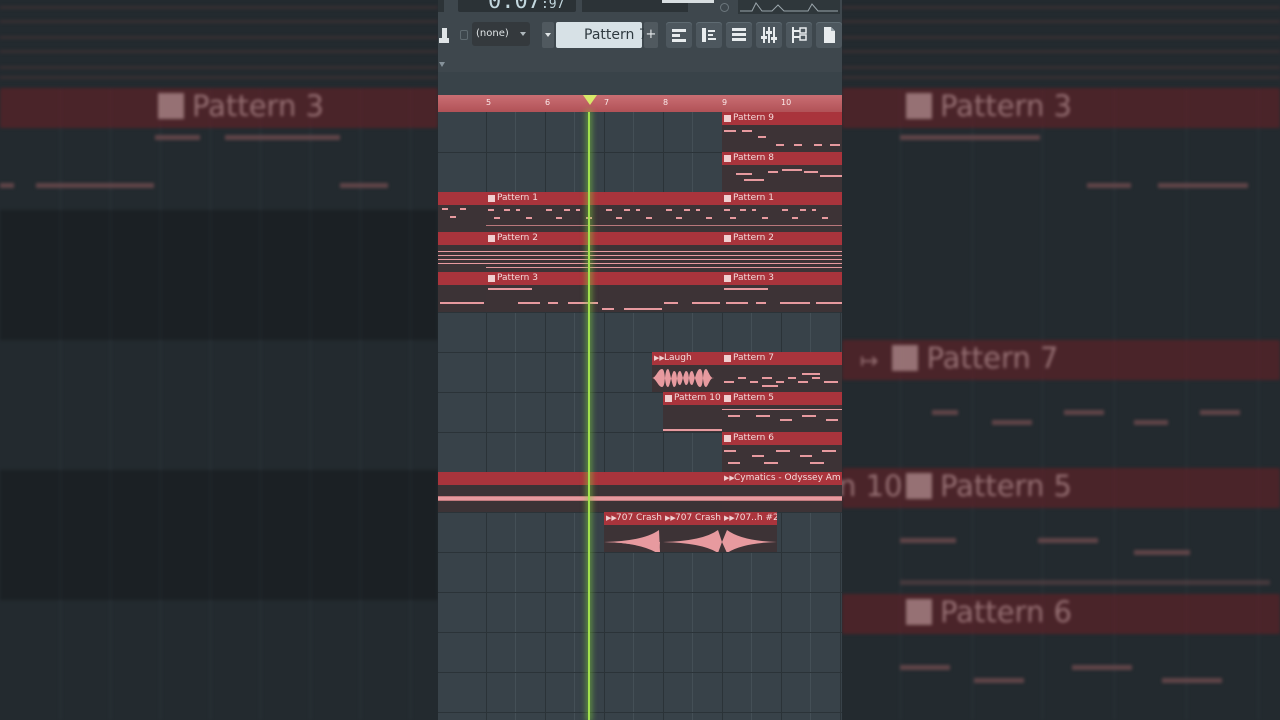 The image size is (1280, 720). I want to click on bar-number: 5, so click(489, 102).